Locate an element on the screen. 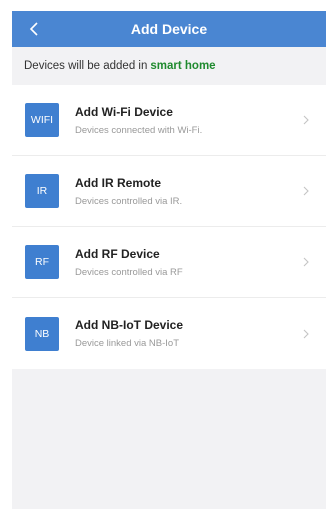  header-bar: Add Device is located at coordinates (169, 29).